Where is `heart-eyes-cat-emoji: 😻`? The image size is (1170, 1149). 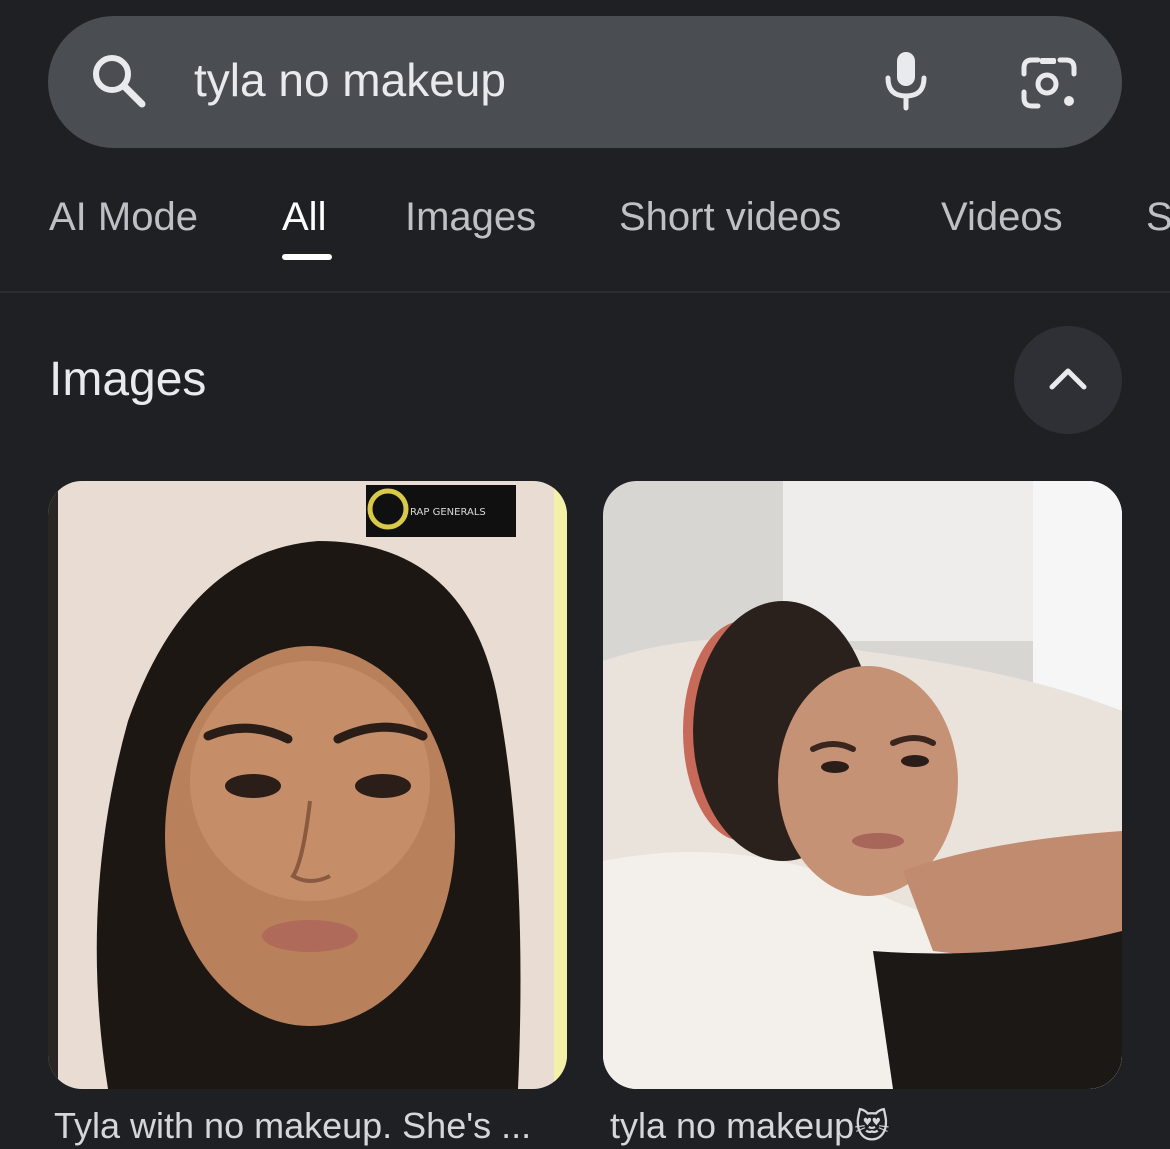 heart-eyes-cat-emoji: 😻 is located at coordinates (872, 1127).